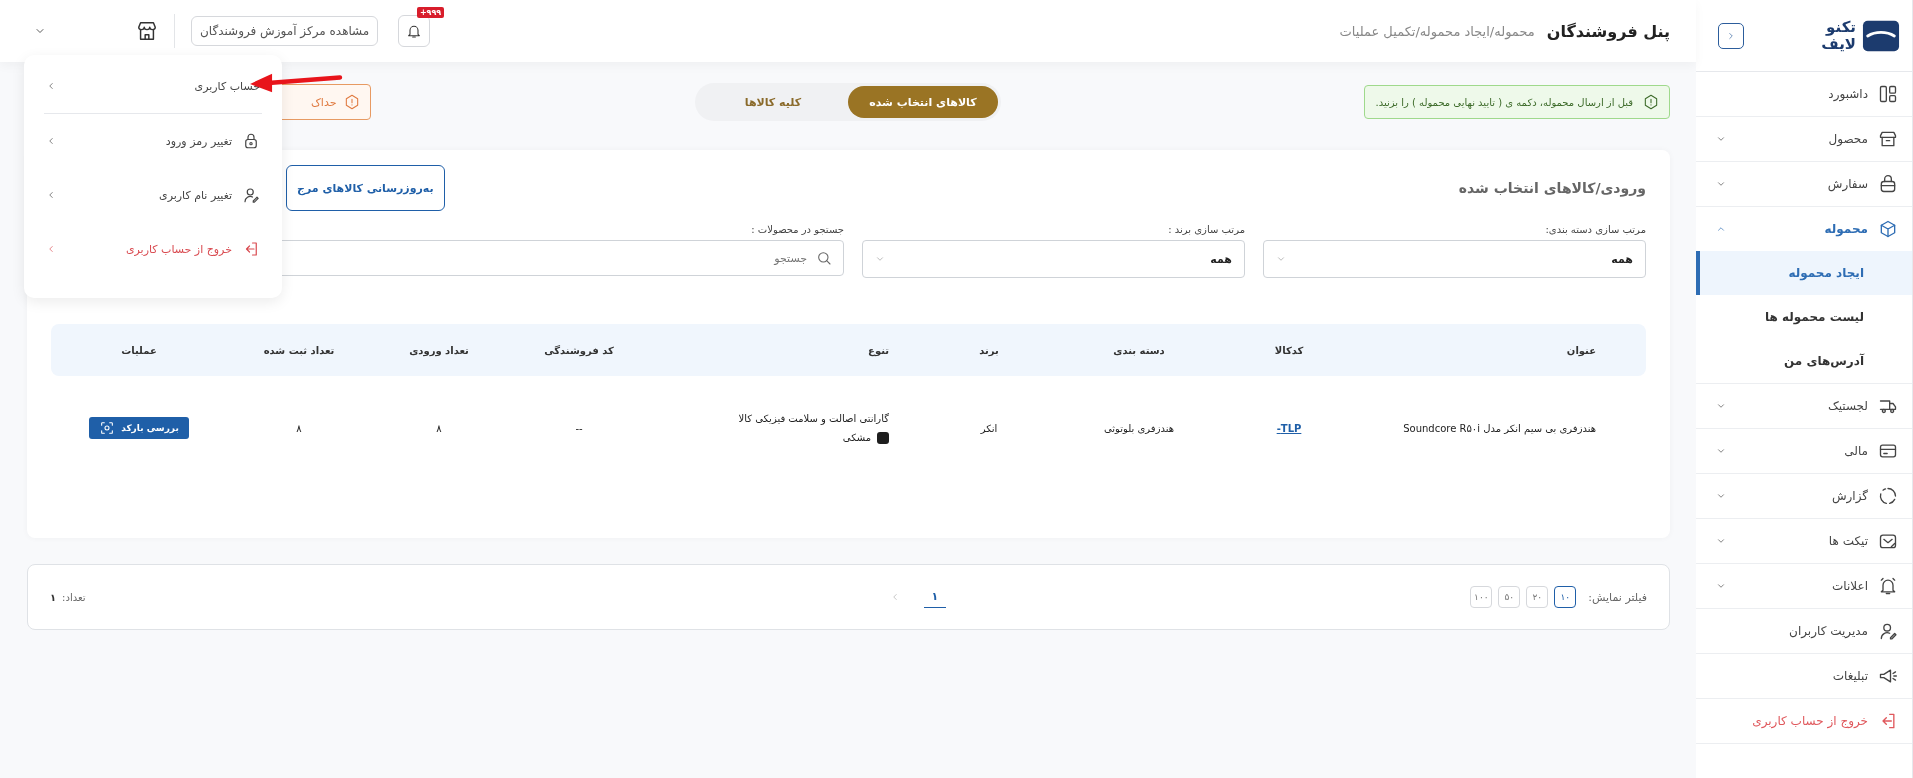 This screenshot has height=778, width=1913. What do you see at coordinates (1139, 428) in the screenshot?
I see `table-cell-text: هندزفری بلوتوثی` at bounding box center [1139, 428].